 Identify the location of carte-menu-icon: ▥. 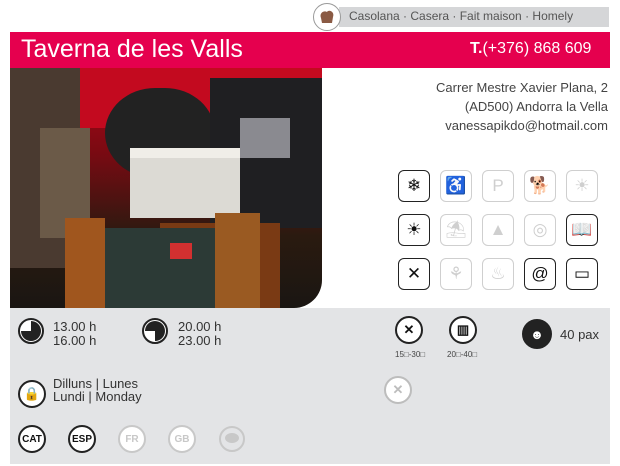
(463, 330).